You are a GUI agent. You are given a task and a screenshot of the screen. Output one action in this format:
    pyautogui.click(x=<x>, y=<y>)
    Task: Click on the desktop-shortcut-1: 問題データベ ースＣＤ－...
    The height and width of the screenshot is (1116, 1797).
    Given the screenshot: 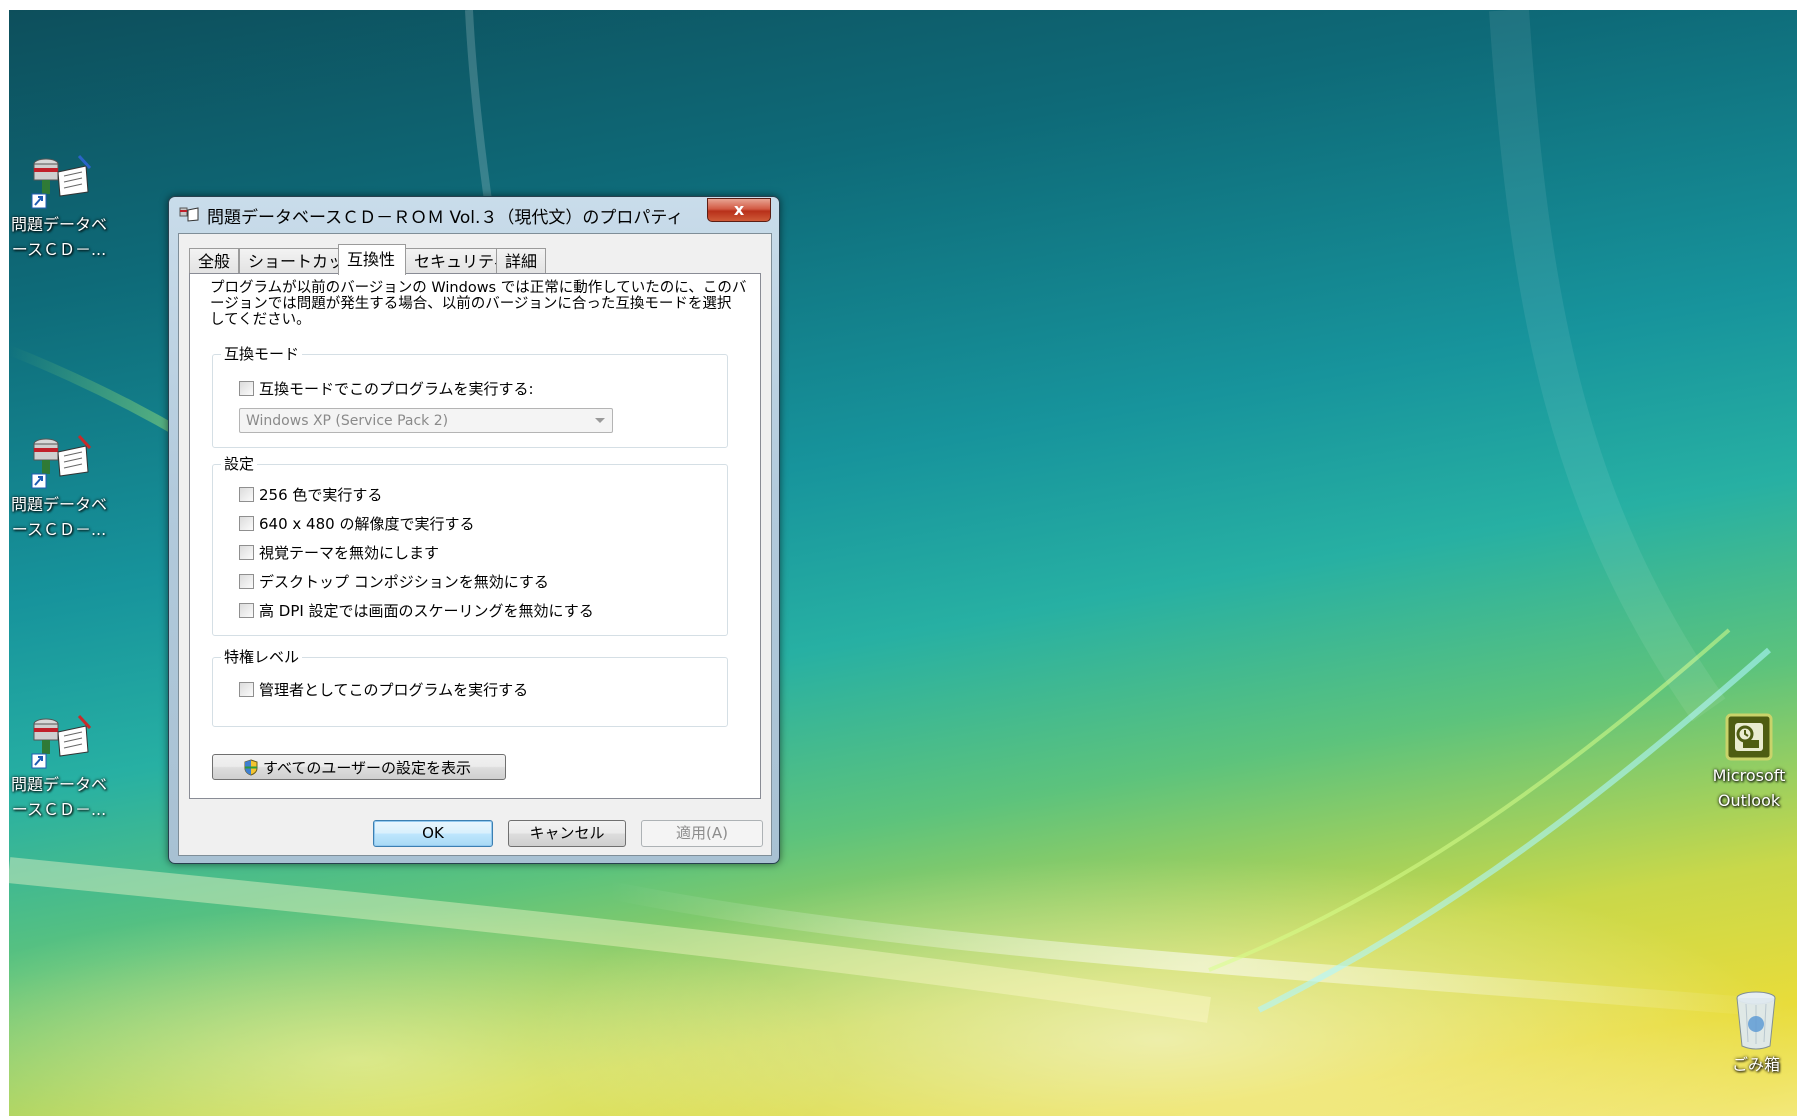 What is the action you would take?
    pyautogui.click(x=62, y=206)
    